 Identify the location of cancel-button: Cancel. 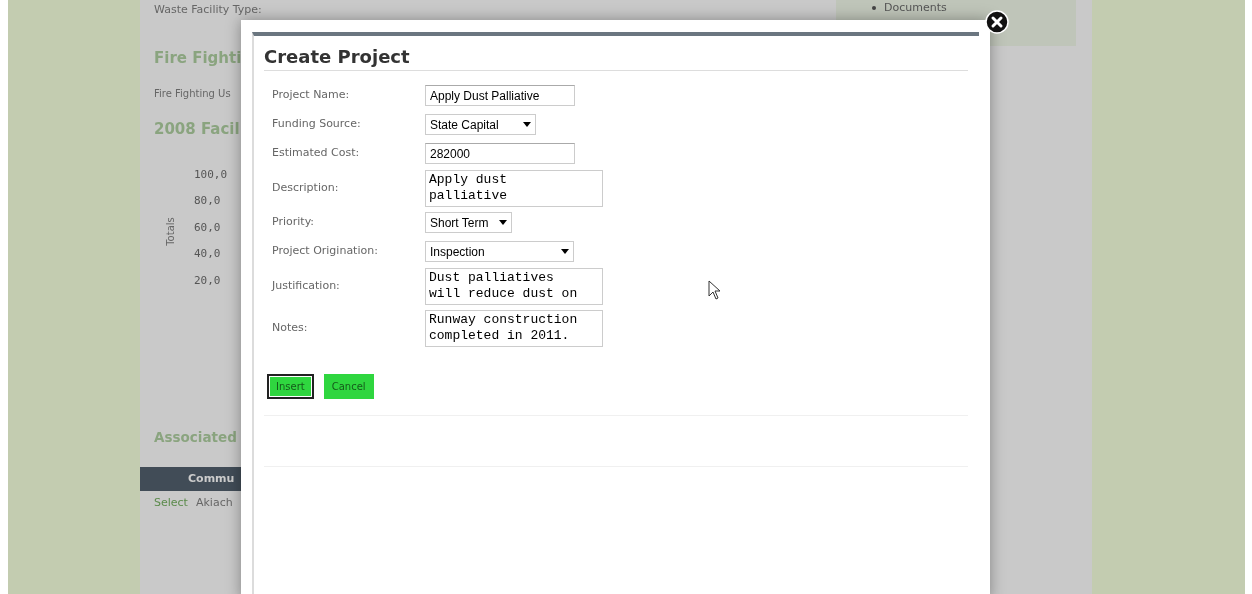
(348, 386).